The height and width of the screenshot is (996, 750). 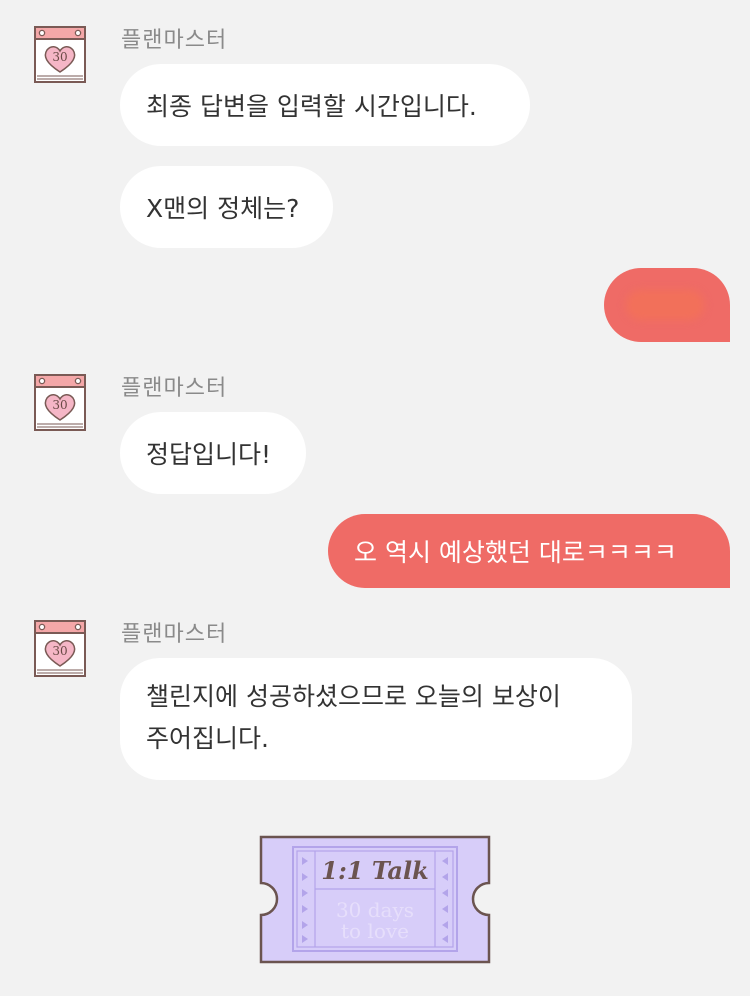 I want to click on message-text-line-2: 주어집니다., so click(x=207, y=738).